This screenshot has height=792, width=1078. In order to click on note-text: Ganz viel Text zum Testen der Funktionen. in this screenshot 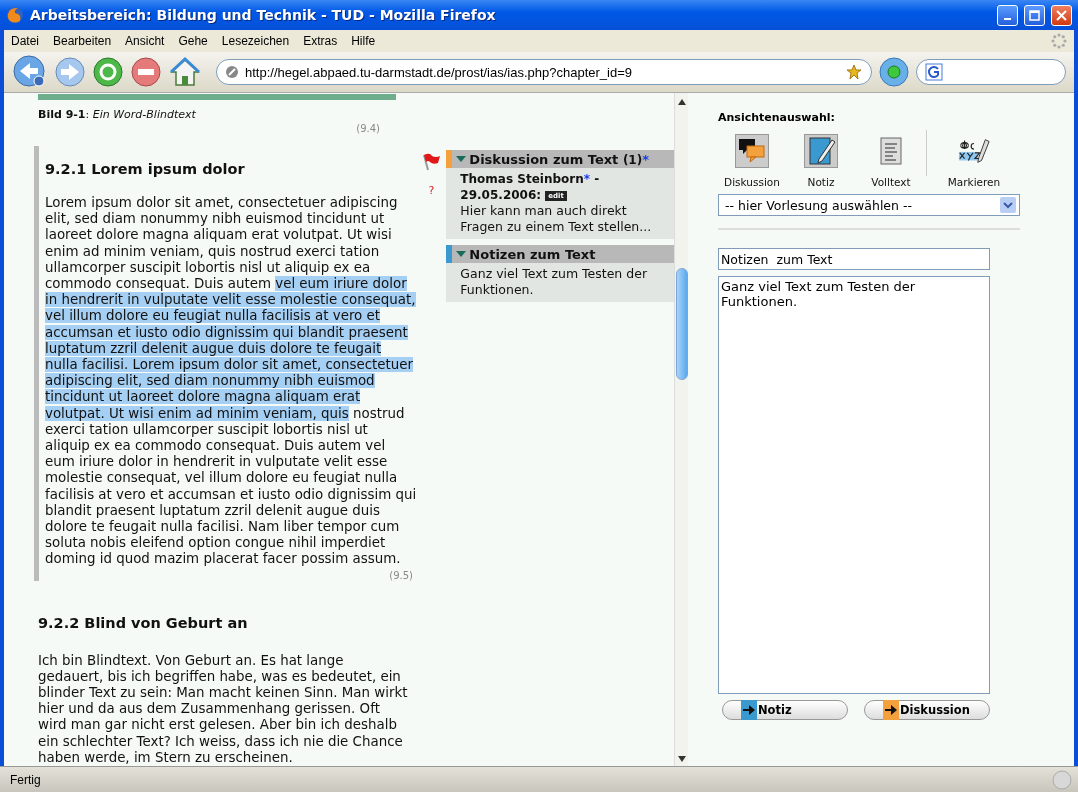, I will do `click(554, 282)`.